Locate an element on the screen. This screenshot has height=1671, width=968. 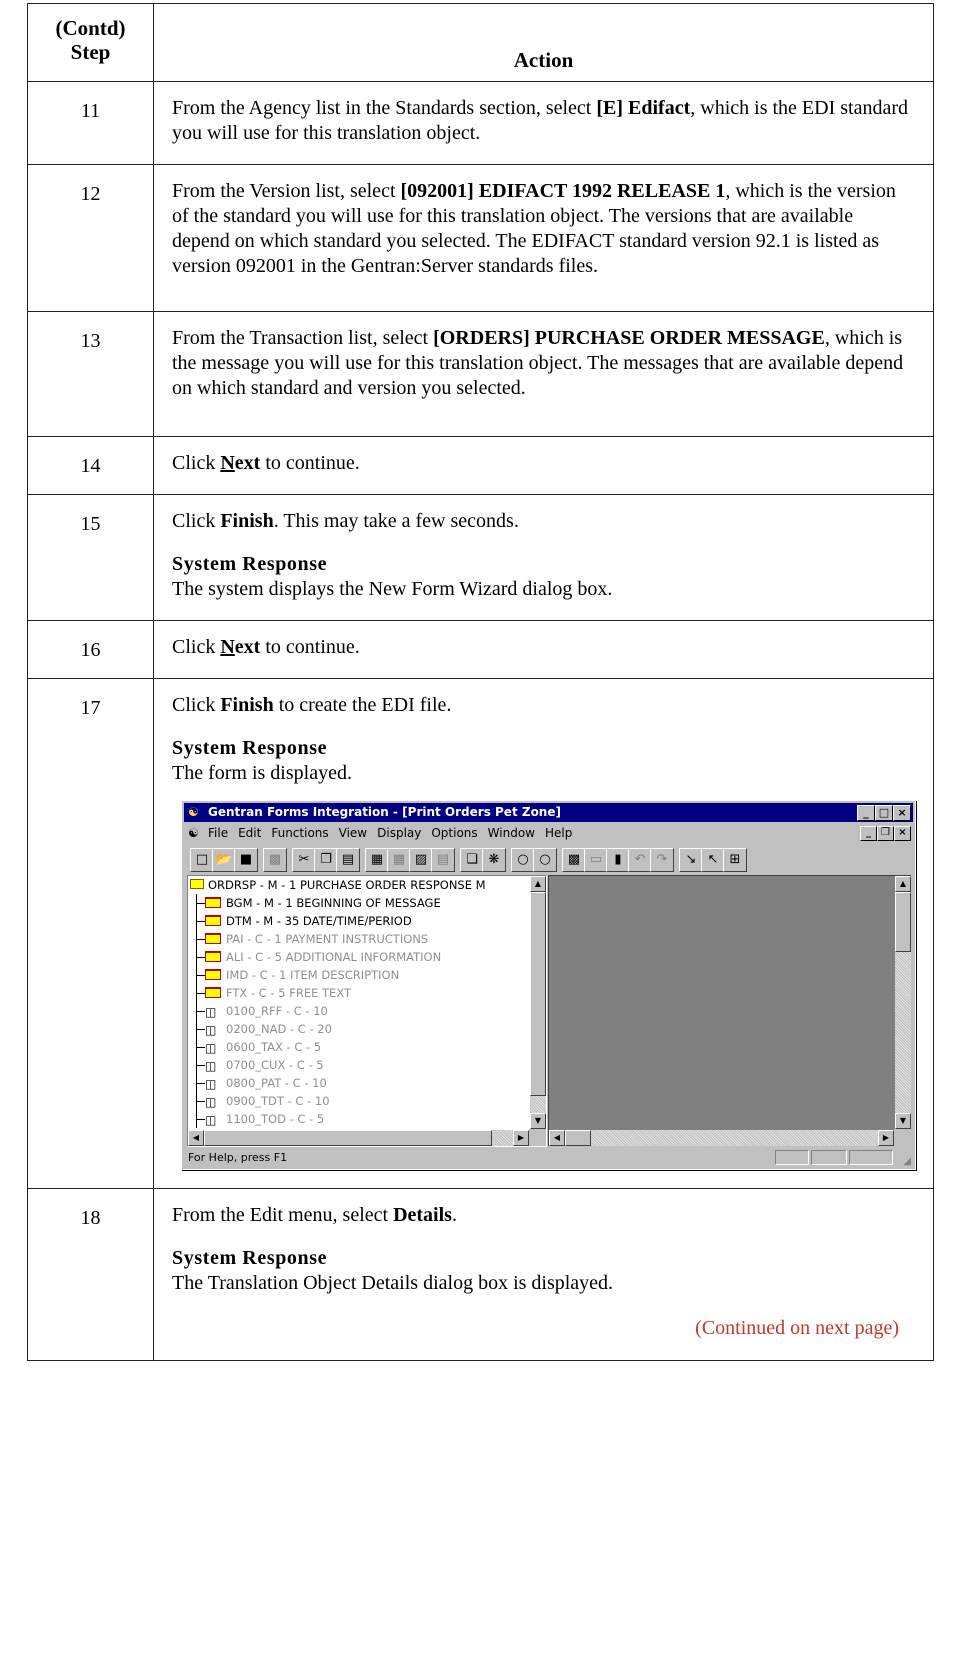
action-column-header: Action is located at coordinates (543, 42).